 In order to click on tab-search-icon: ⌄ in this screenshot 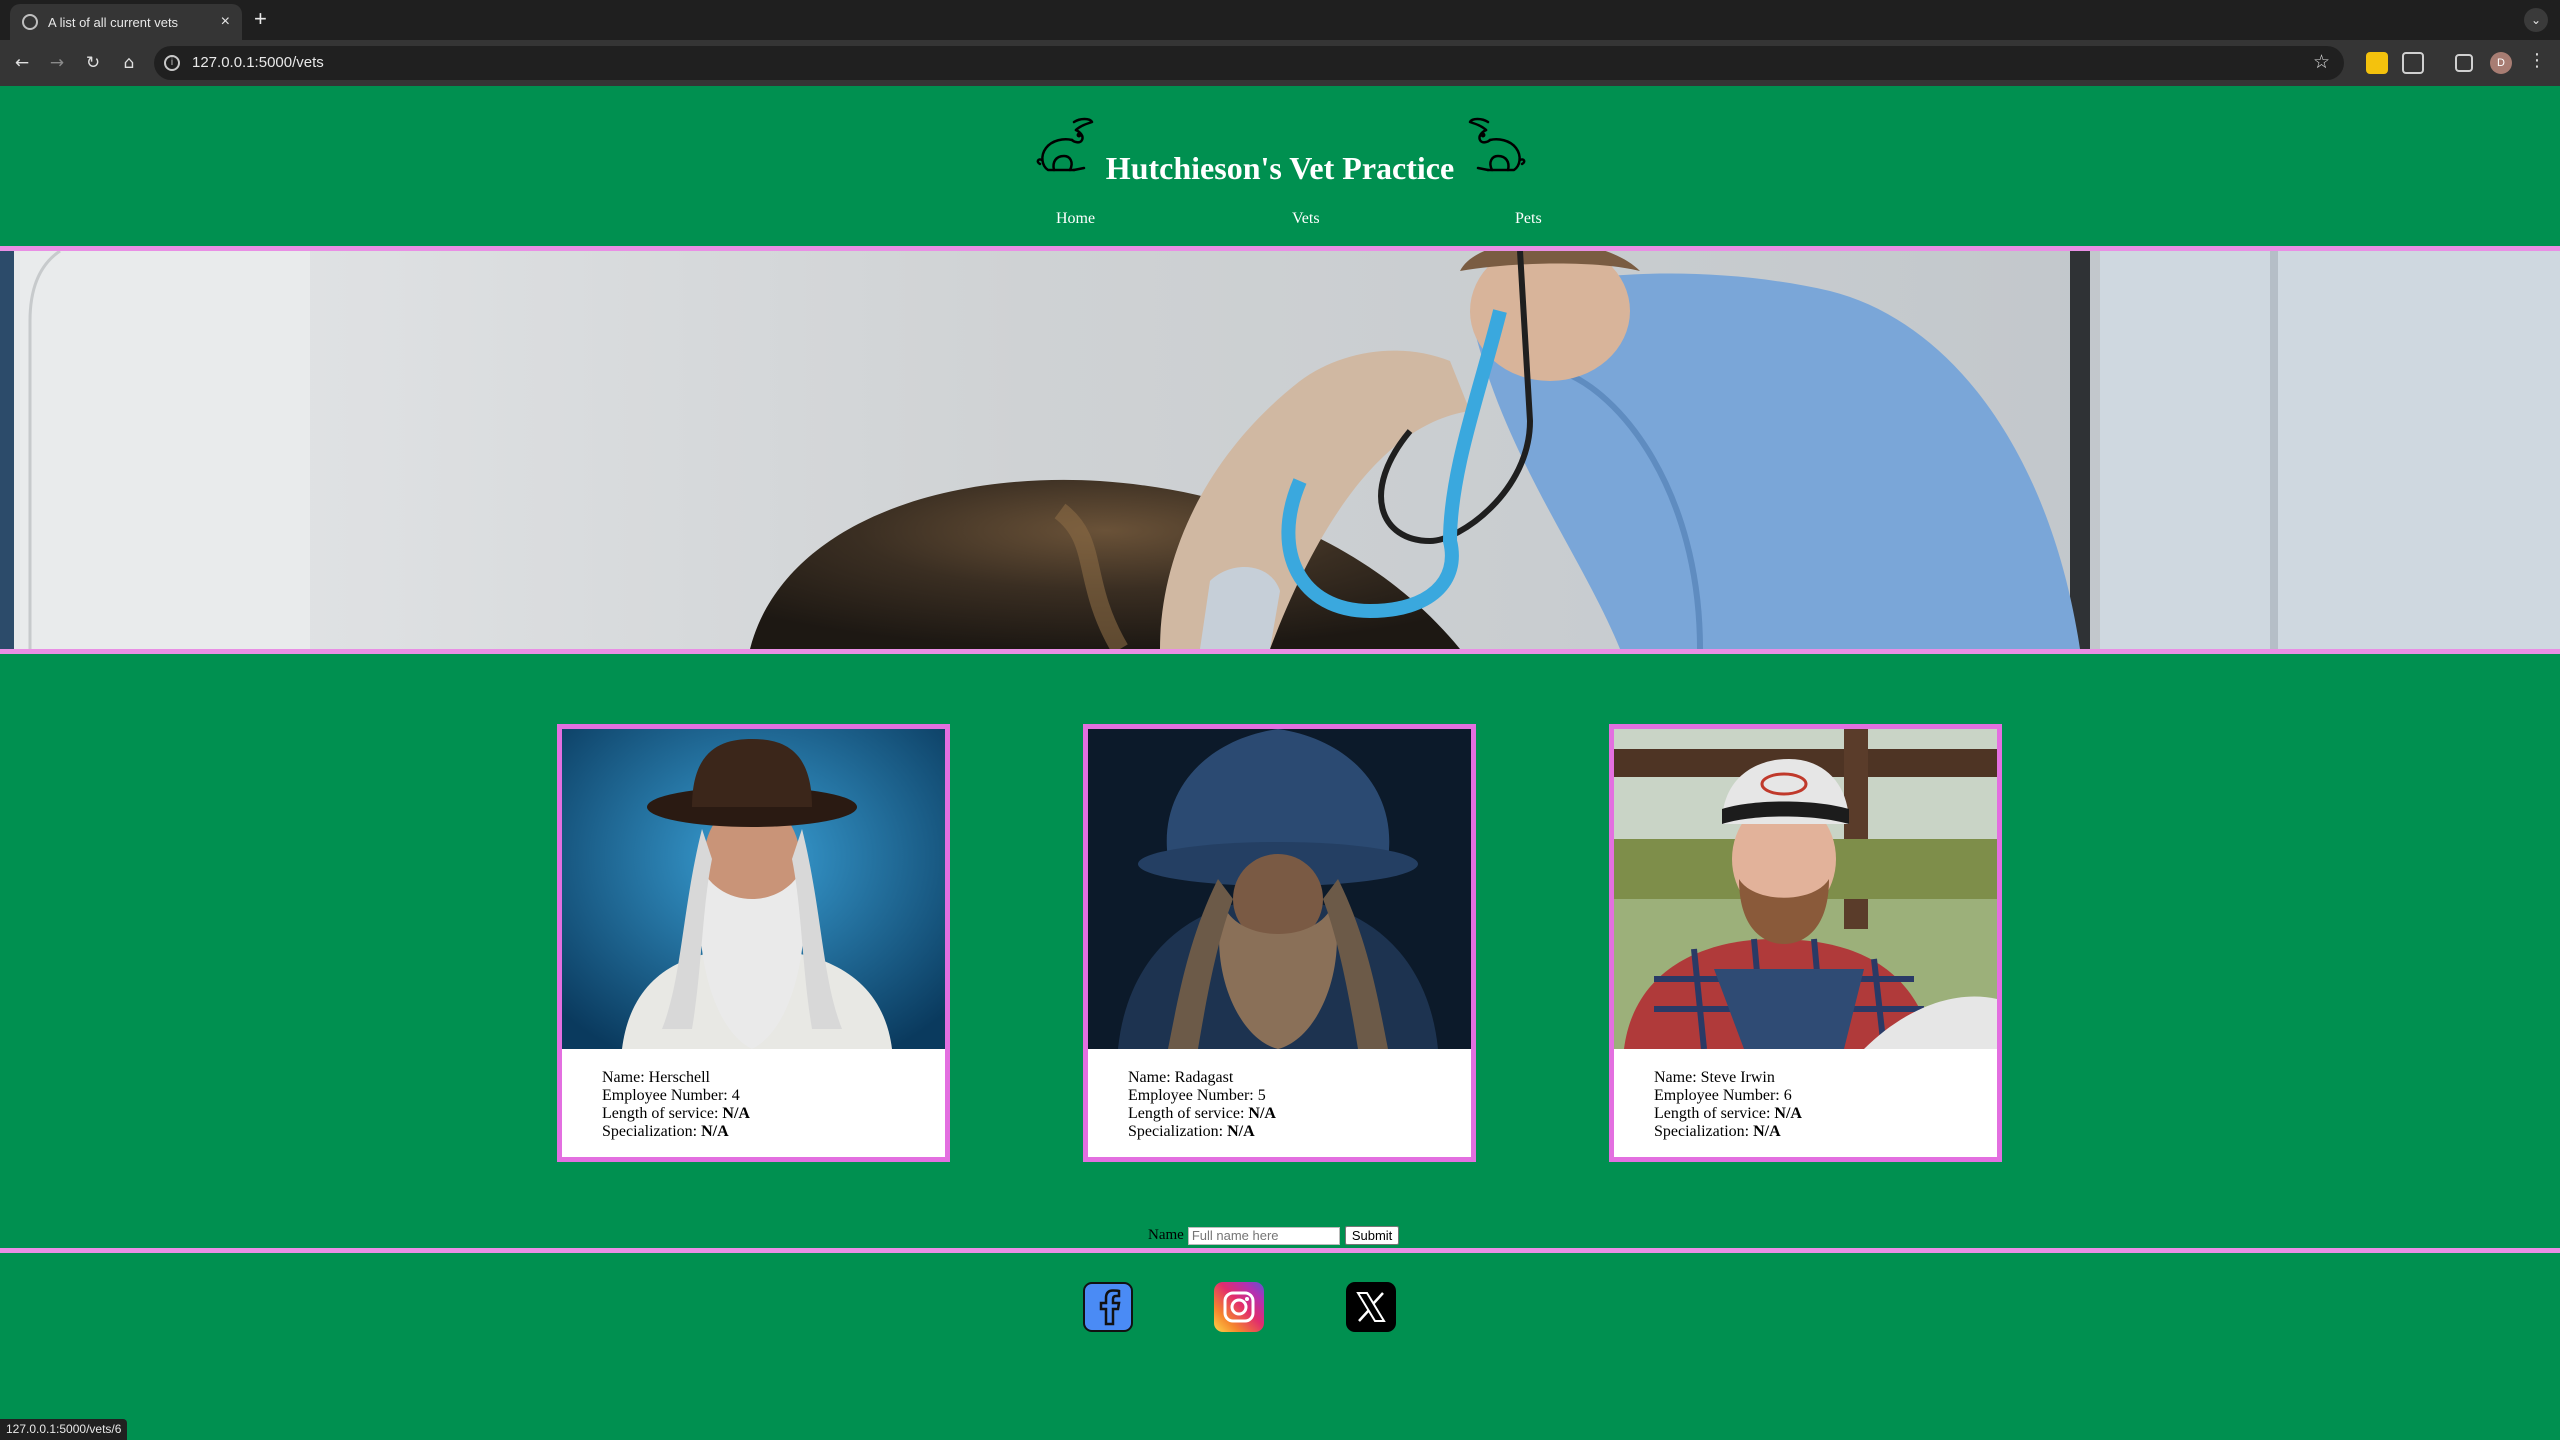, I will do `click(2536, 20)`.